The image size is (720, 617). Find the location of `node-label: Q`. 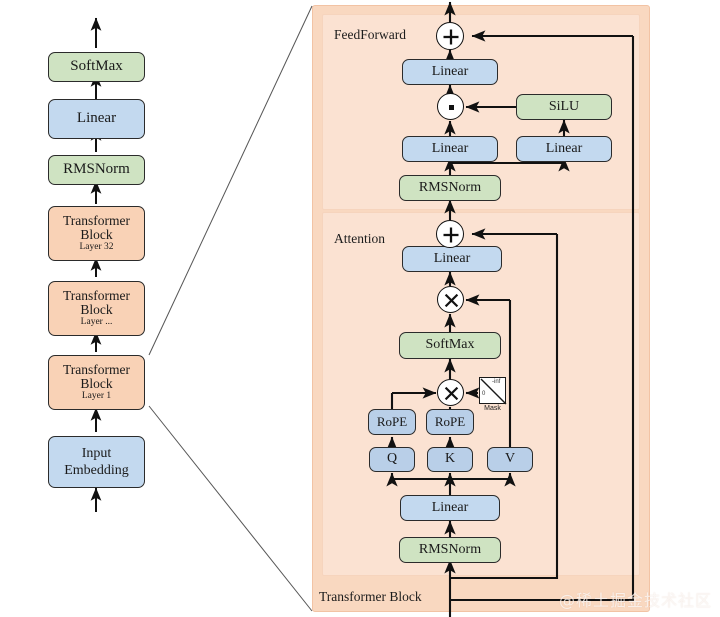

node-label: Q is located at coordinates (392, 459).